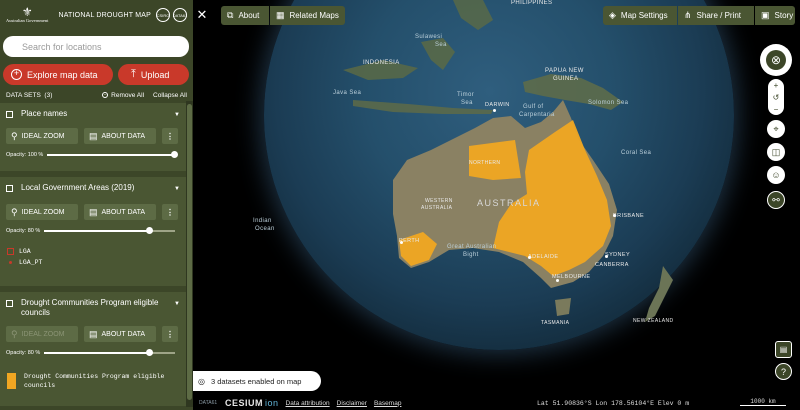  Describe the element at coordinates (532, 3) in the screenshot. I see `map-label-philippines: PHILIPPINES` at that location.